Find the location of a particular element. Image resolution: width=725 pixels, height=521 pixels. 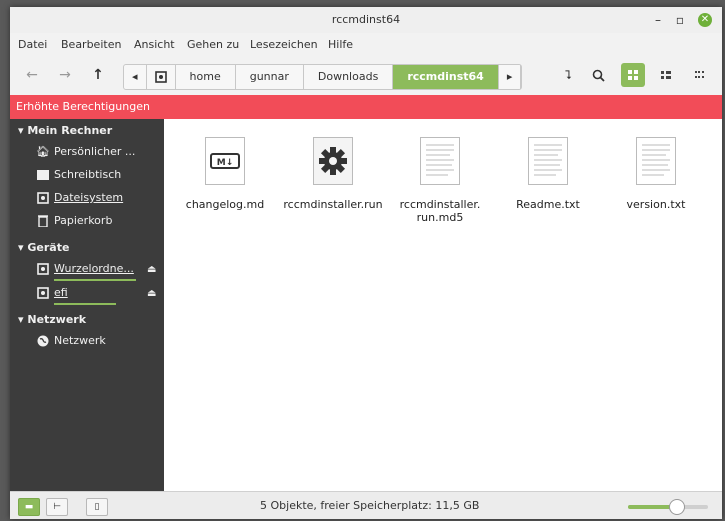

gear-icon is located at coordinates (333, 161).